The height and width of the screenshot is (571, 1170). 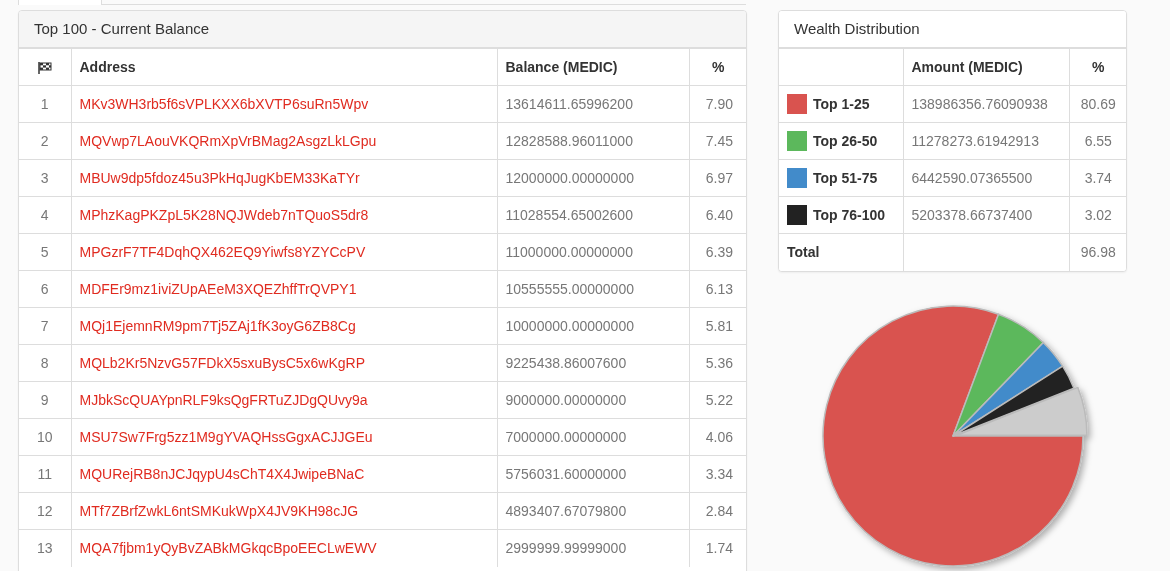 What do you see at coordinates (857, 28) in the screenshot?
I see `panel-title: Wealth Distribution` at bounding box center [857, 28].